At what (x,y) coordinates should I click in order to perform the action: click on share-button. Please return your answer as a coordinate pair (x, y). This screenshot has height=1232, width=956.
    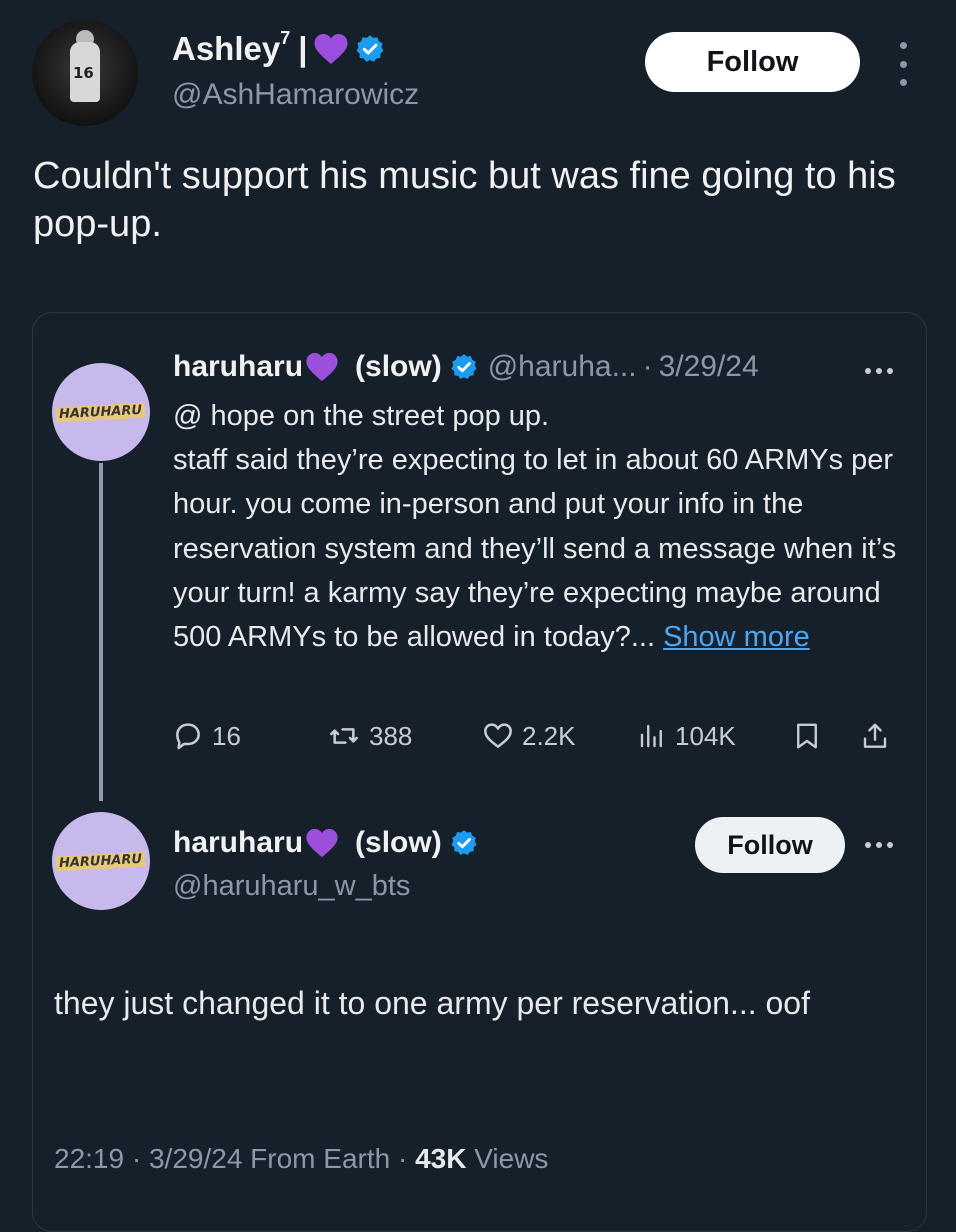
    Looking at the image, I should click on (875, 736).